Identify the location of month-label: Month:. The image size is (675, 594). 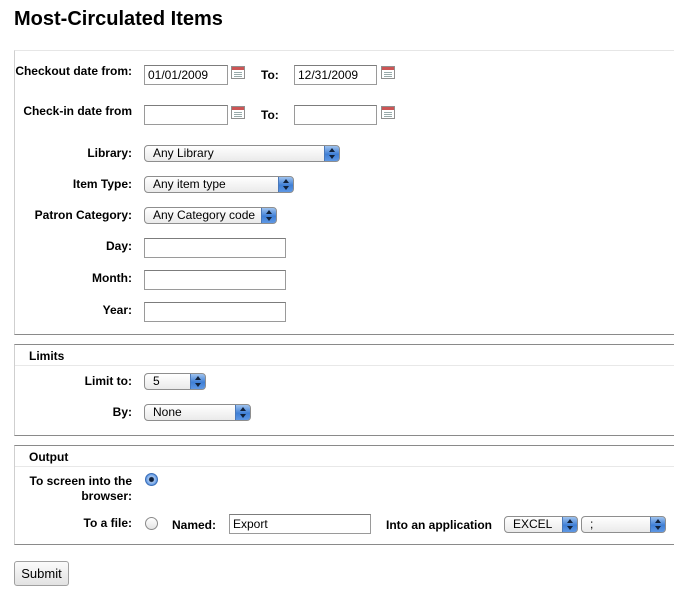
(112, 278).